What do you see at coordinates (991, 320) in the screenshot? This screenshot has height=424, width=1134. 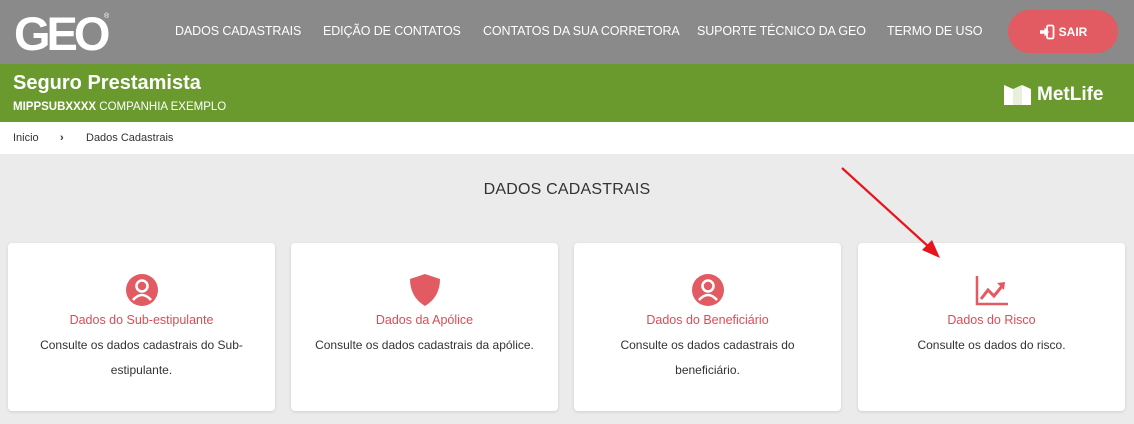 I see `card-title: Dados do Risco` at bounding box center [991, 320].